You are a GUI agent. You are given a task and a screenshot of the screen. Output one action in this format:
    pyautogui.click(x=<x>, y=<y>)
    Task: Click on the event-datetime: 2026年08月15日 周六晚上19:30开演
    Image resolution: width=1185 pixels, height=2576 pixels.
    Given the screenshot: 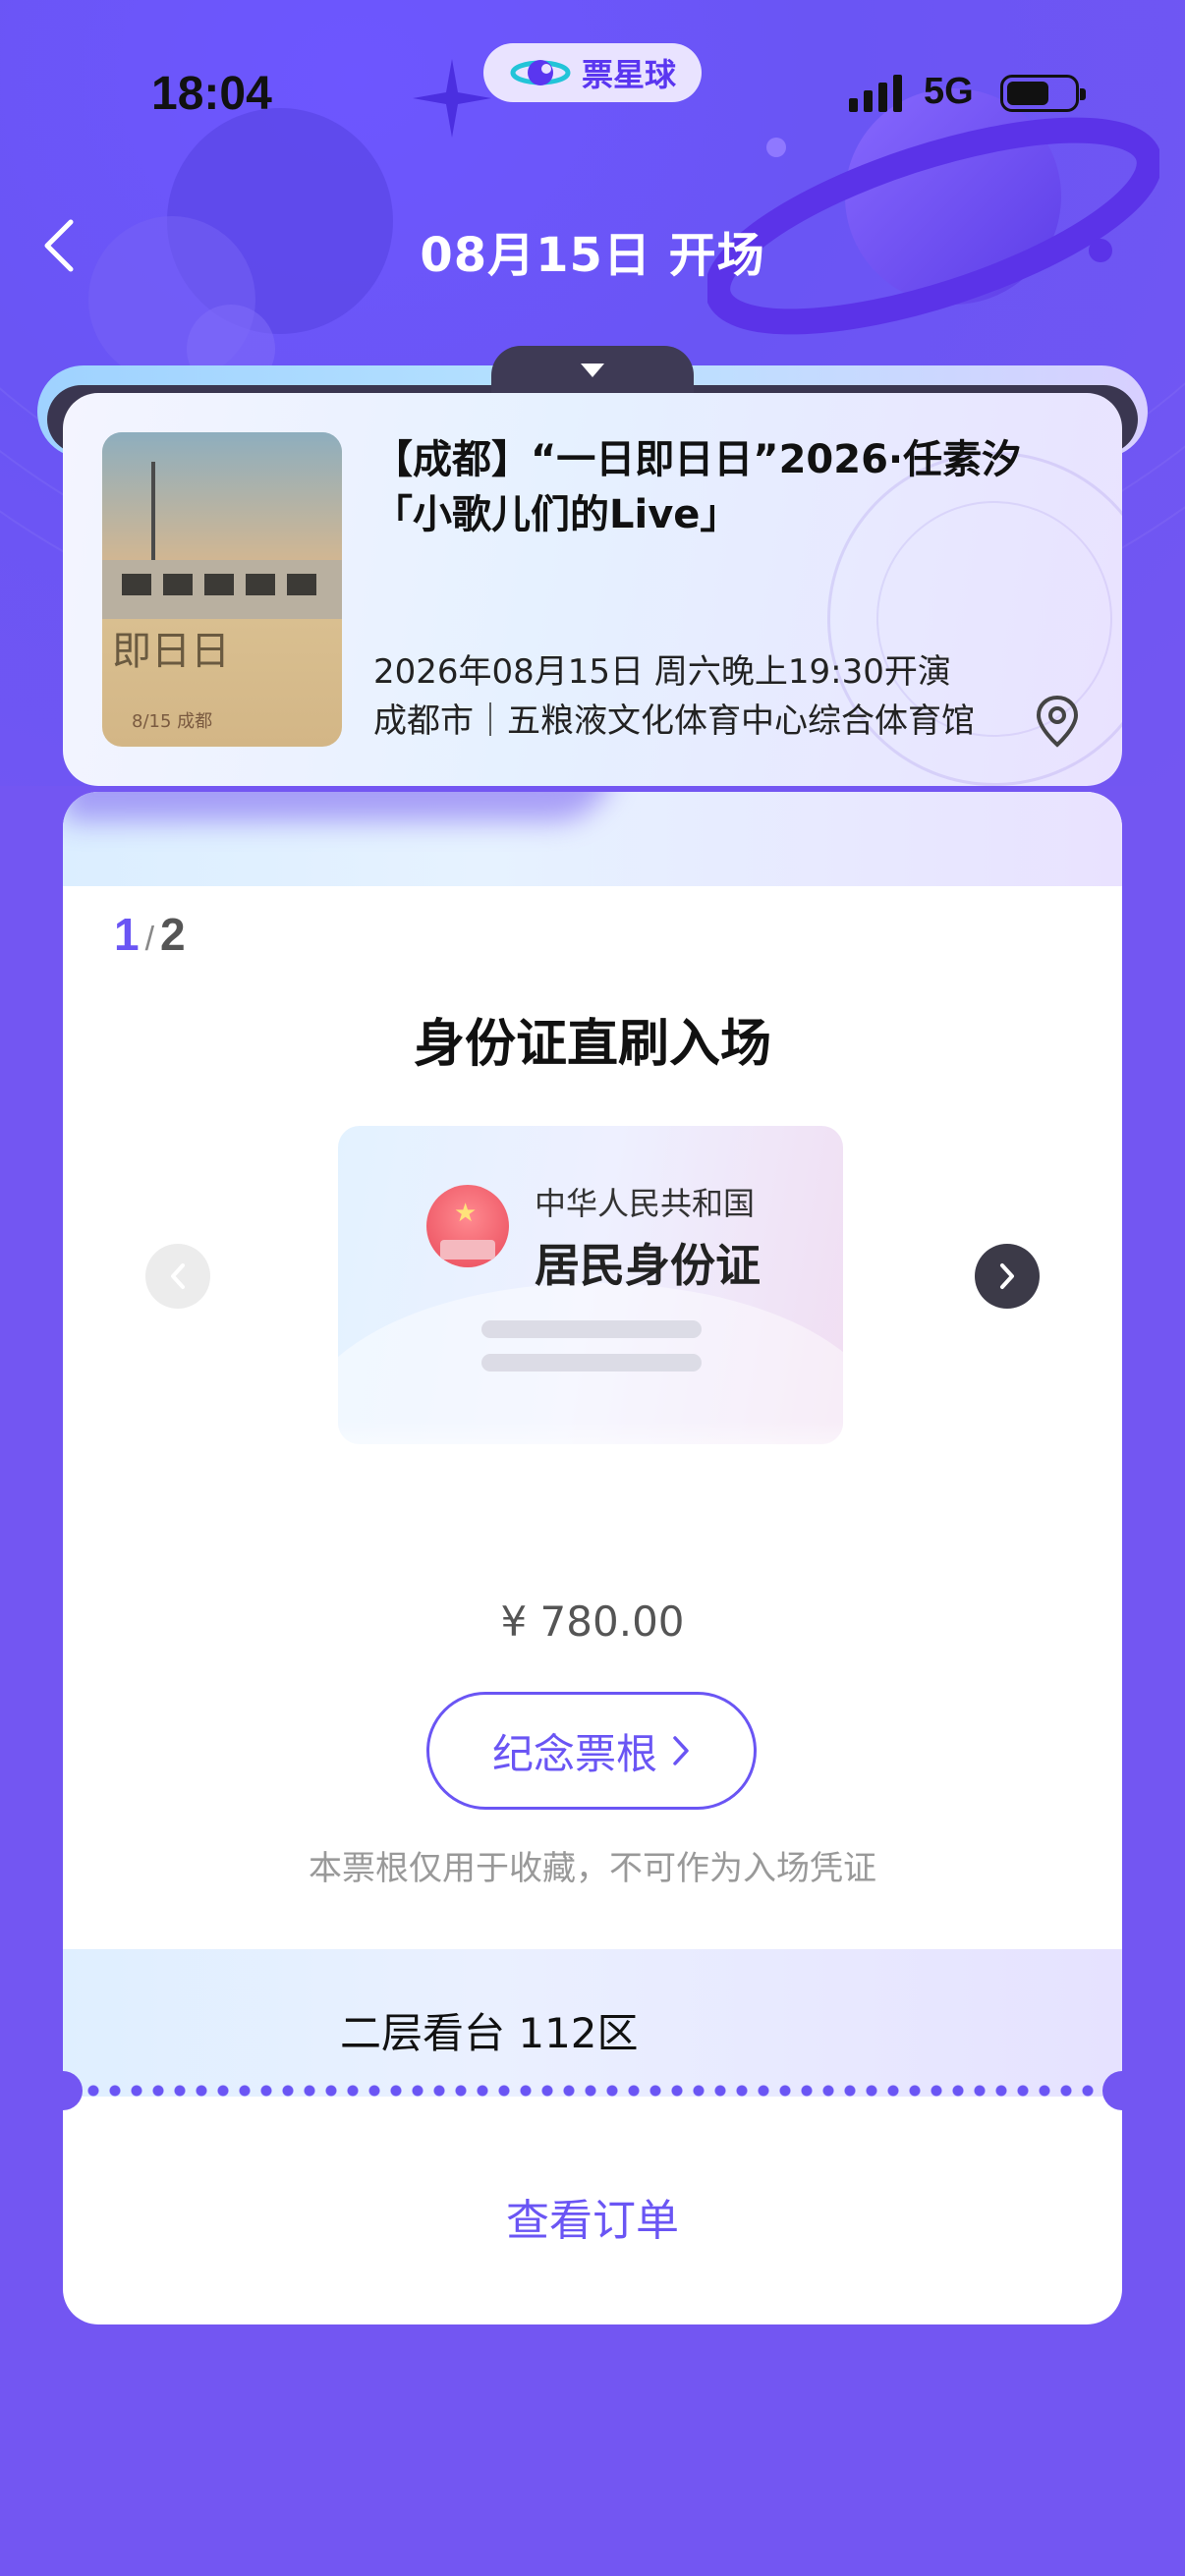 What is the action you would take?
    pyautogui.click(x=662, y=672)
    